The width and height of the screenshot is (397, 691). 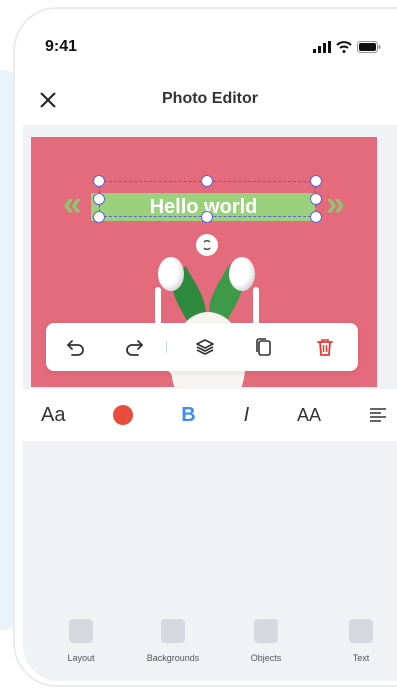 I want to click on undo-button, so click(x=76, y=347).